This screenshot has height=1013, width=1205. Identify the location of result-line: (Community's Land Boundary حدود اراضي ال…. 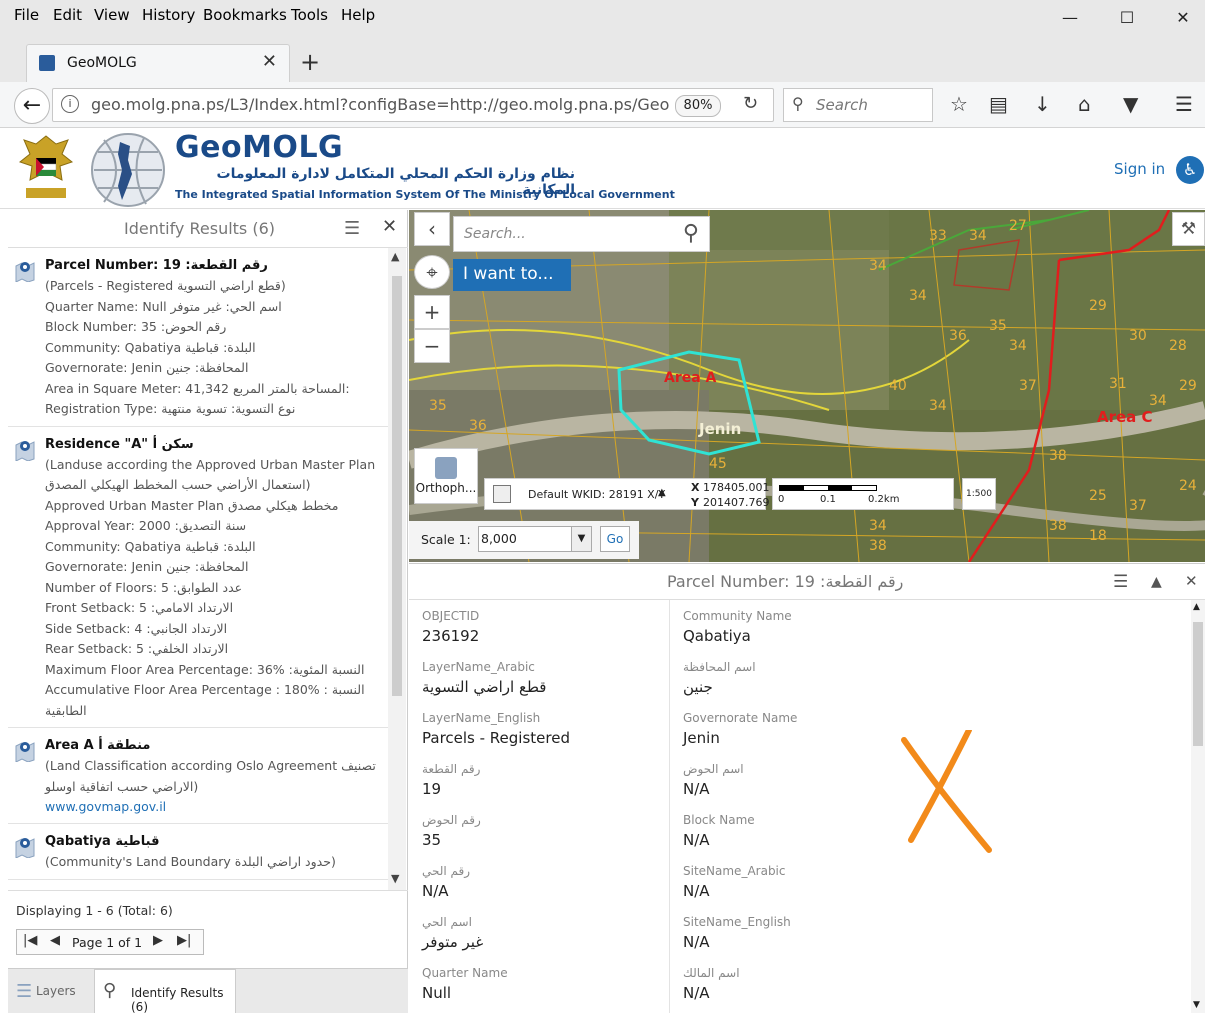
(190, 861).